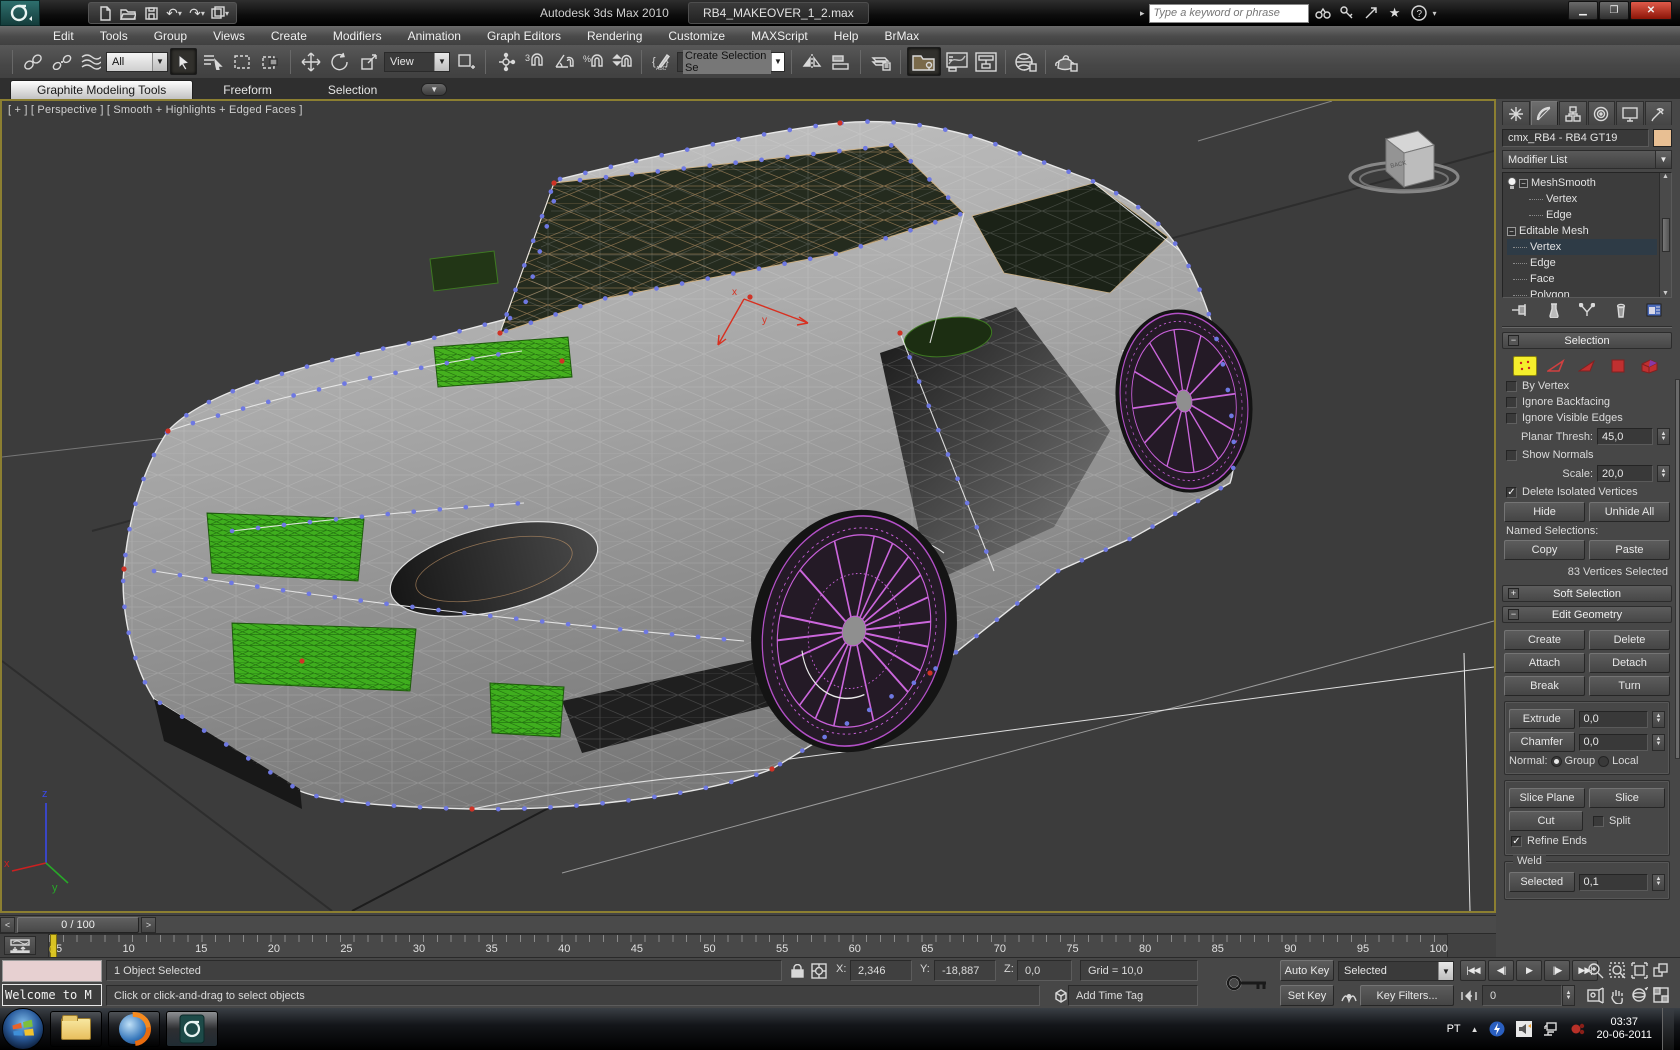 The width and height of the screenshot is (1680, 1050). I want to click on weld-spinner: ▲ ▼, so click(1658, 882).